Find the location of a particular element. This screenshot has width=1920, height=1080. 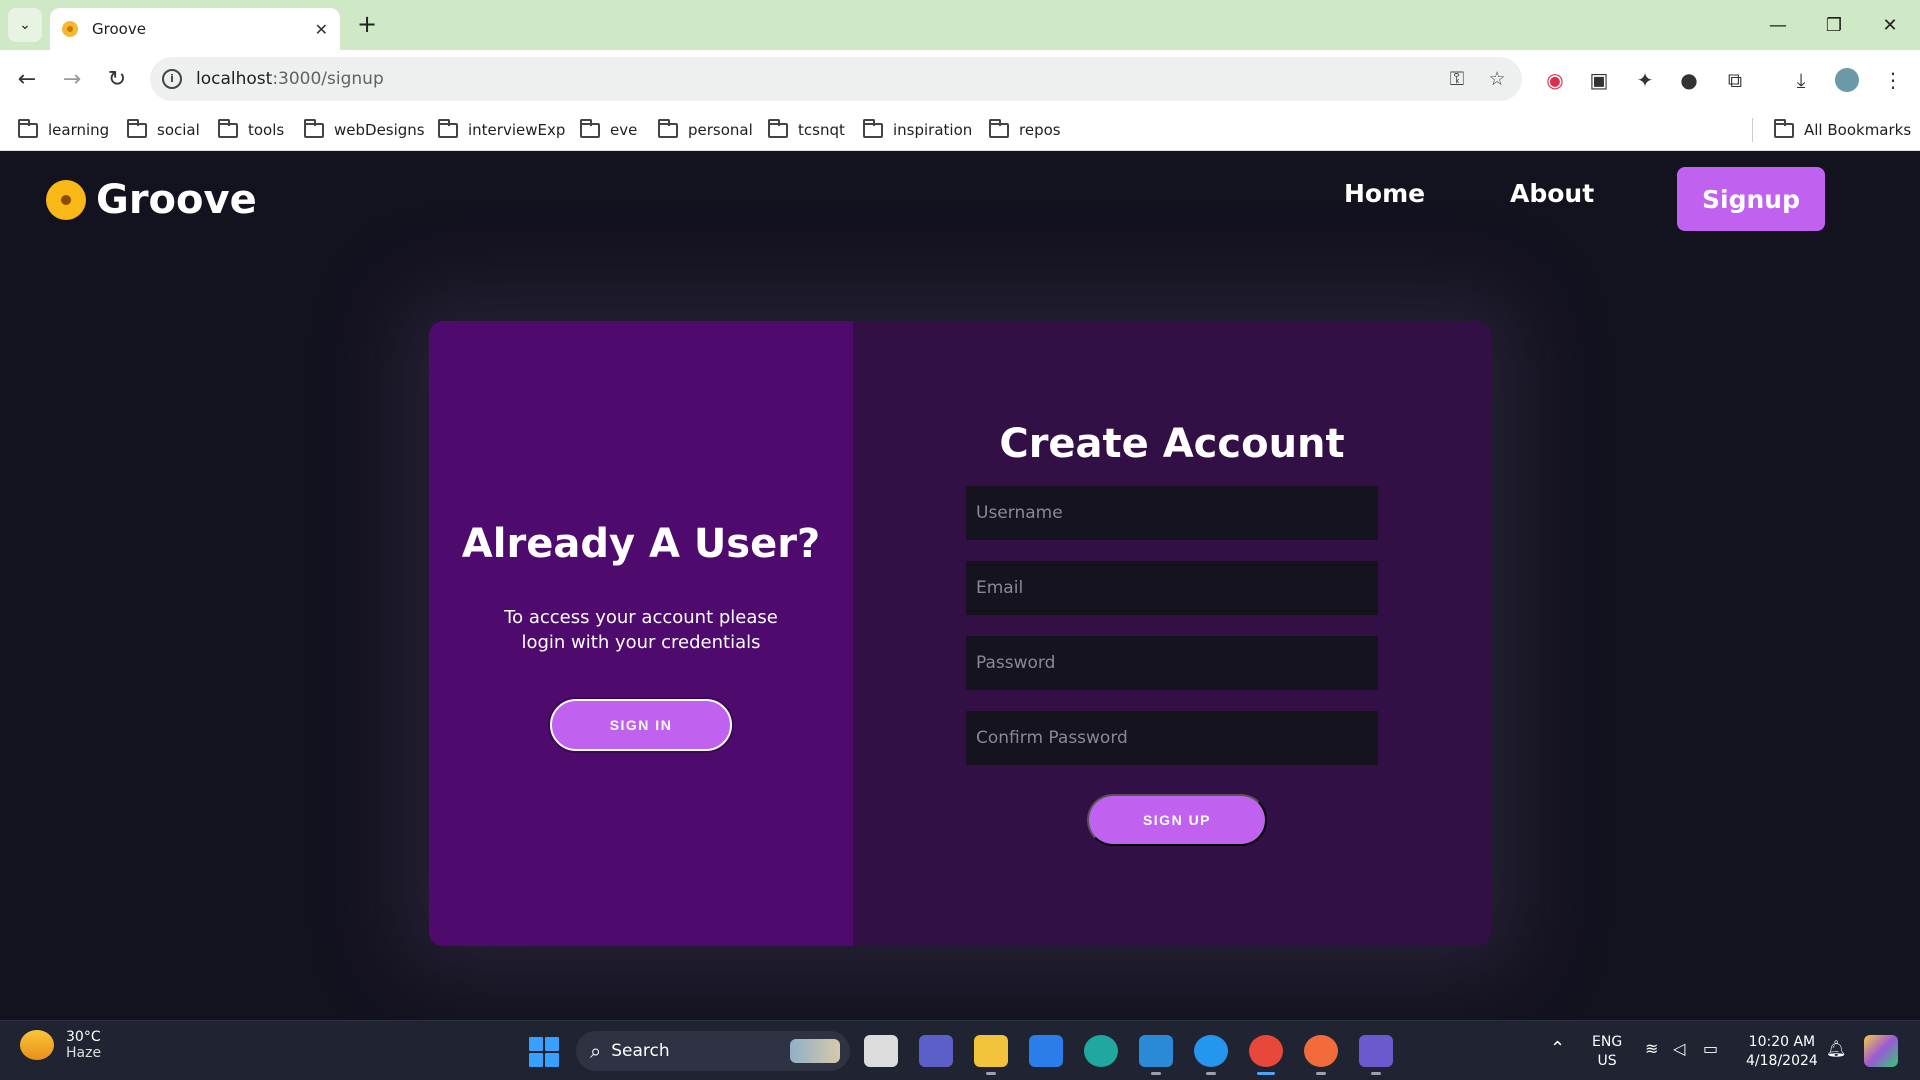

brand-logo: Groove is located at coordinates (151, 200).